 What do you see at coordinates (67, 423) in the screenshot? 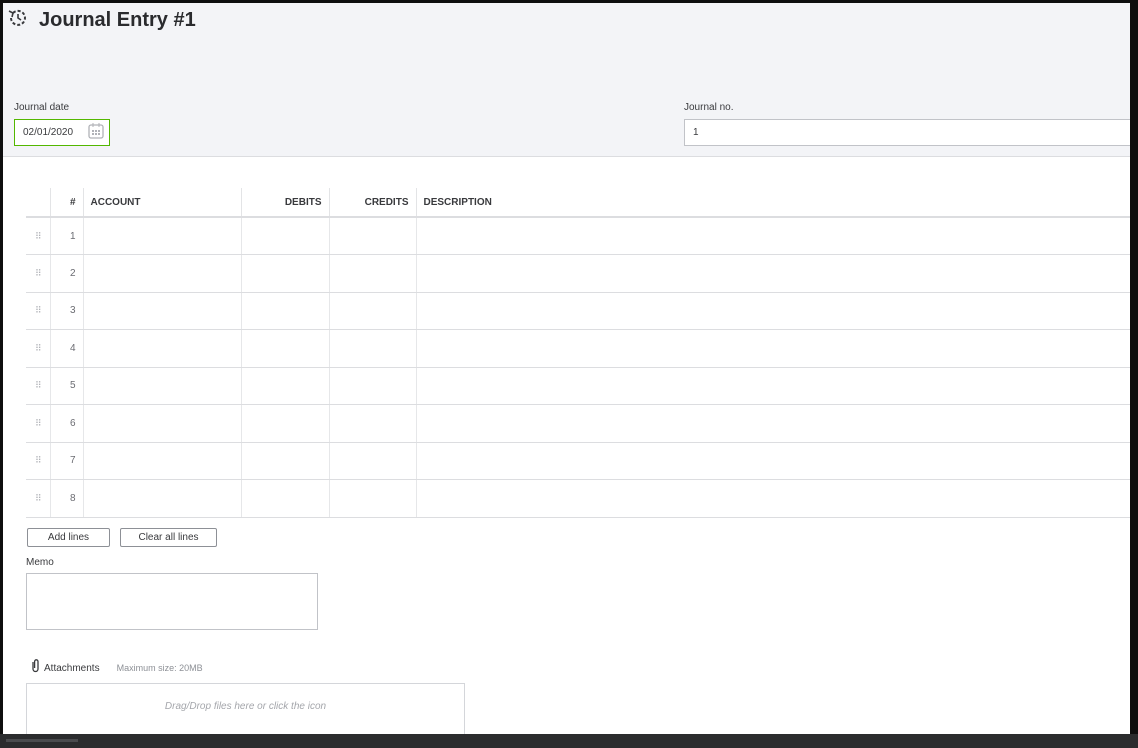
I see `line-number: 6` at bounding box center [67, 423].